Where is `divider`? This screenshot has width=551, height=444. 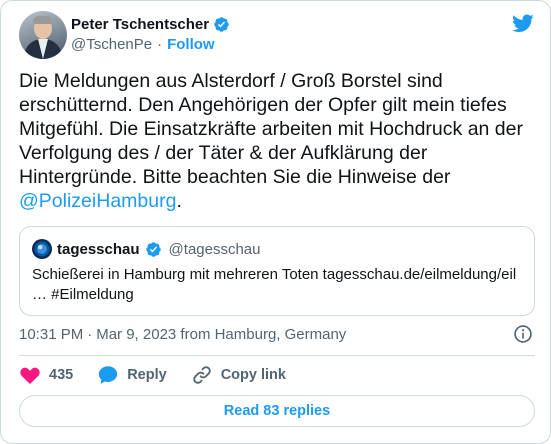 divider is located at coordinates (277, 355).